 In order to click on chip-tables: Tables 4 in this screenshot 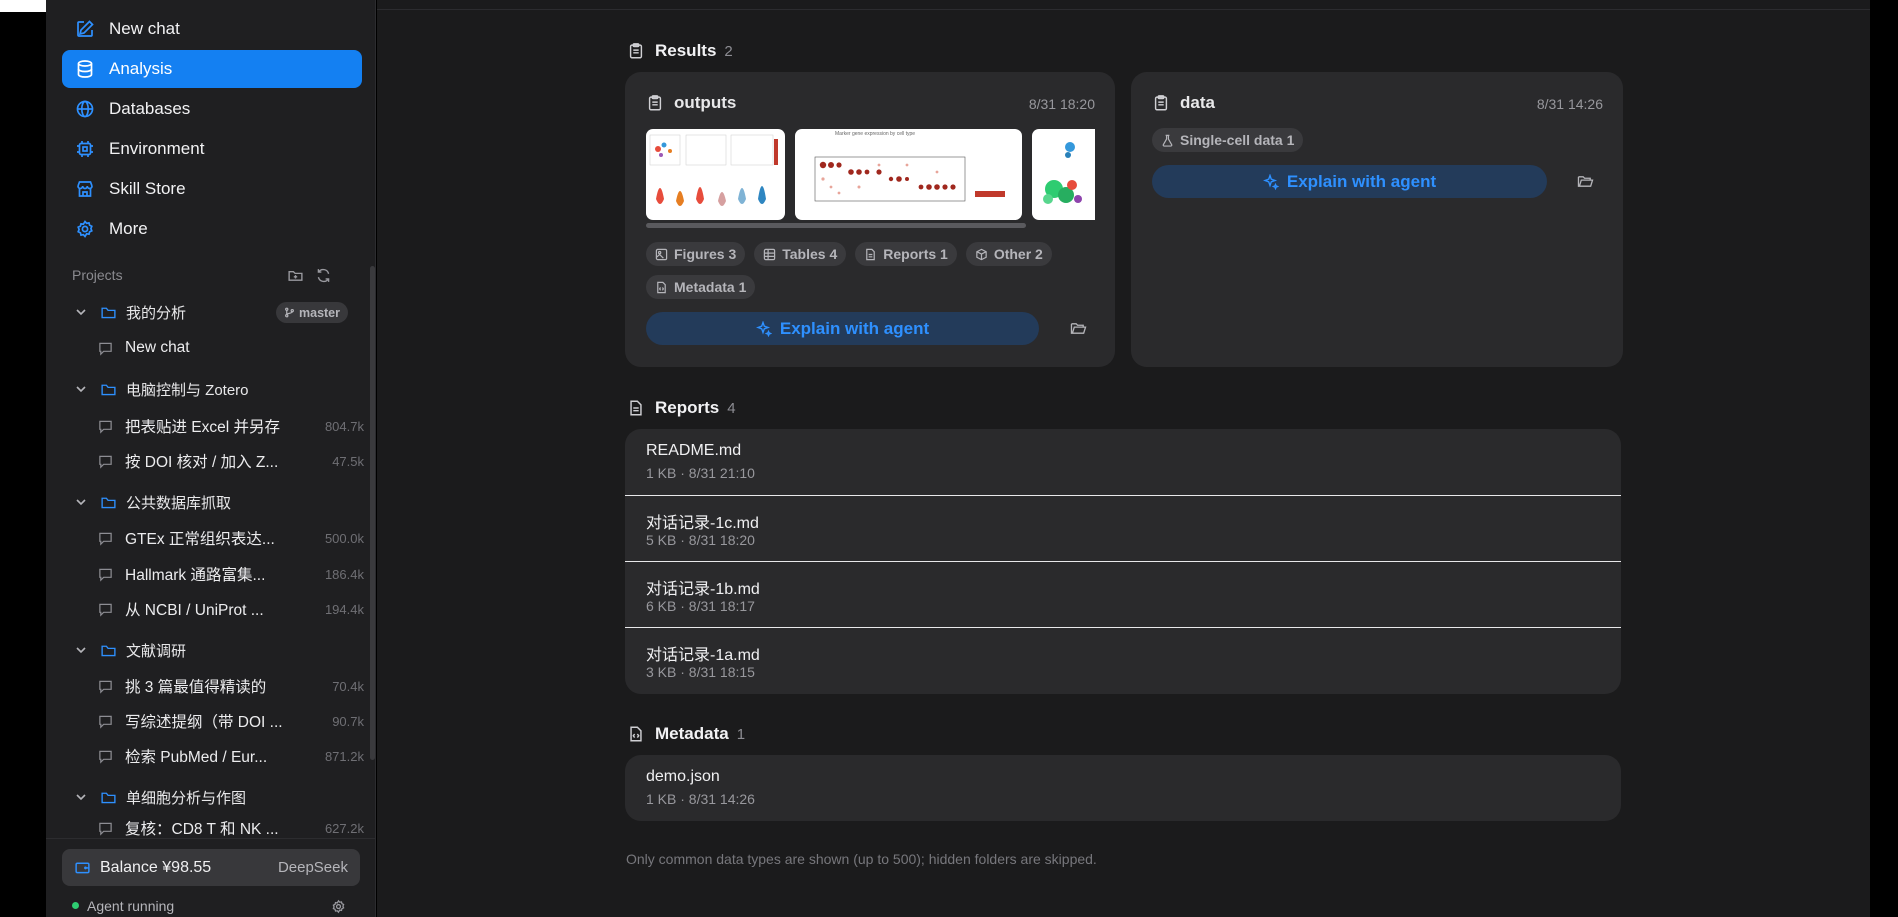, I will do `click(800, 254)`.